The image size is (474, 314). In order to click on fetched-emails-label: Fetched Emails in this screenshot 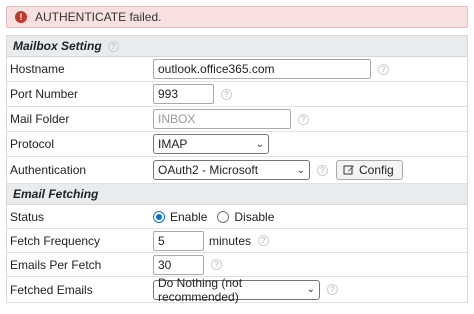, I will do `click(51, 289)`.